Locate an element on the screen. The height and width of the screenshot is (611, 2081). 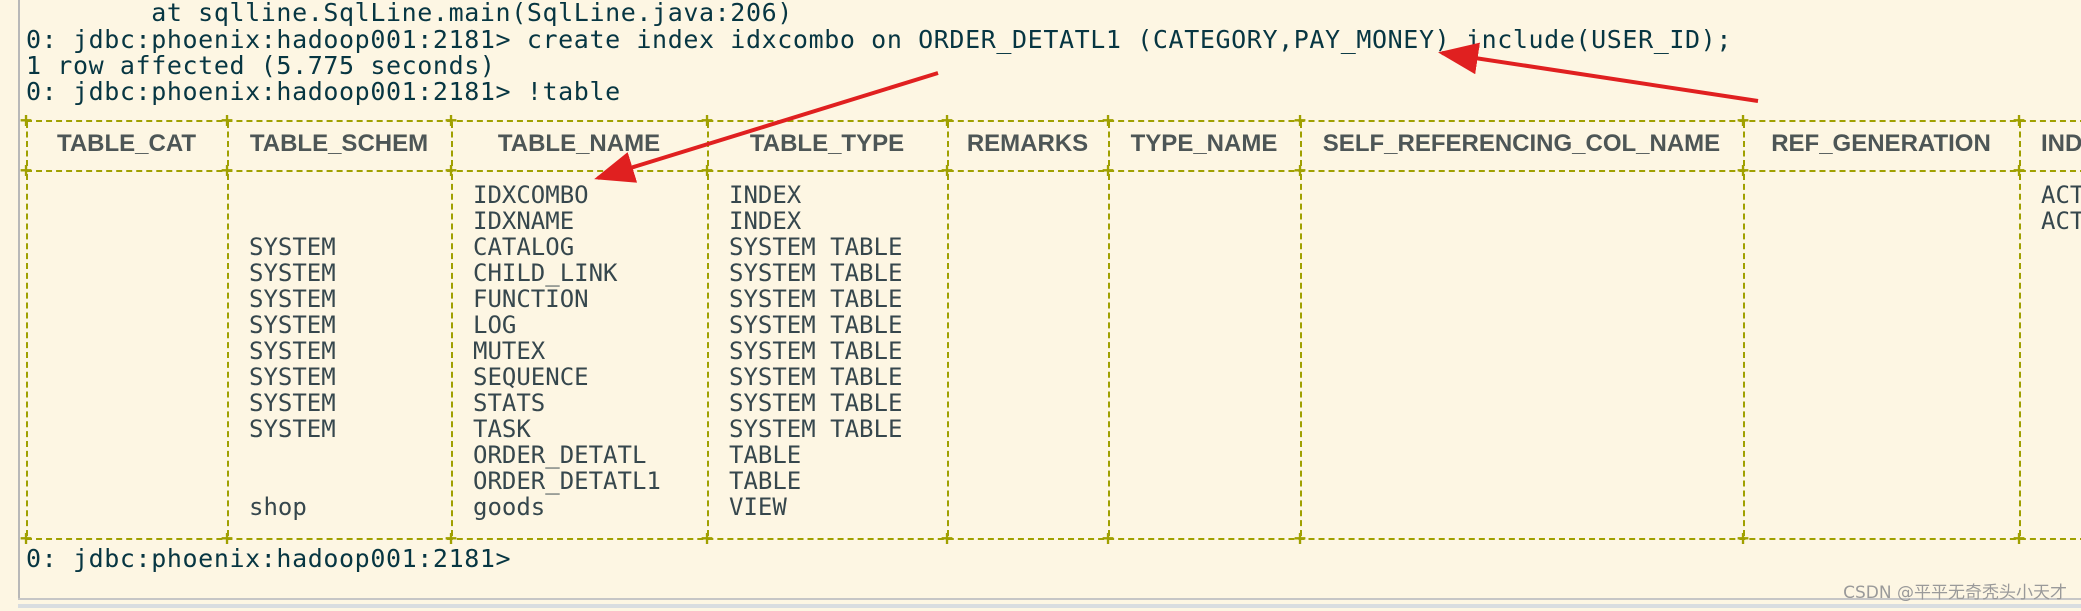
annotation-arrows is located at coordinates (1176, 112).